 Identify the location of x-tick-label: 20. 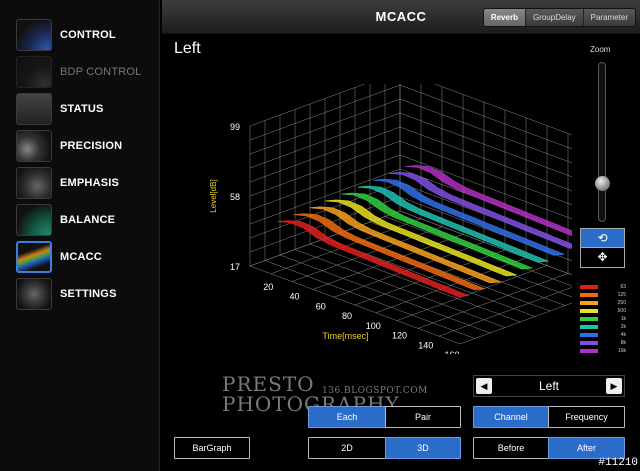
(268, 287).